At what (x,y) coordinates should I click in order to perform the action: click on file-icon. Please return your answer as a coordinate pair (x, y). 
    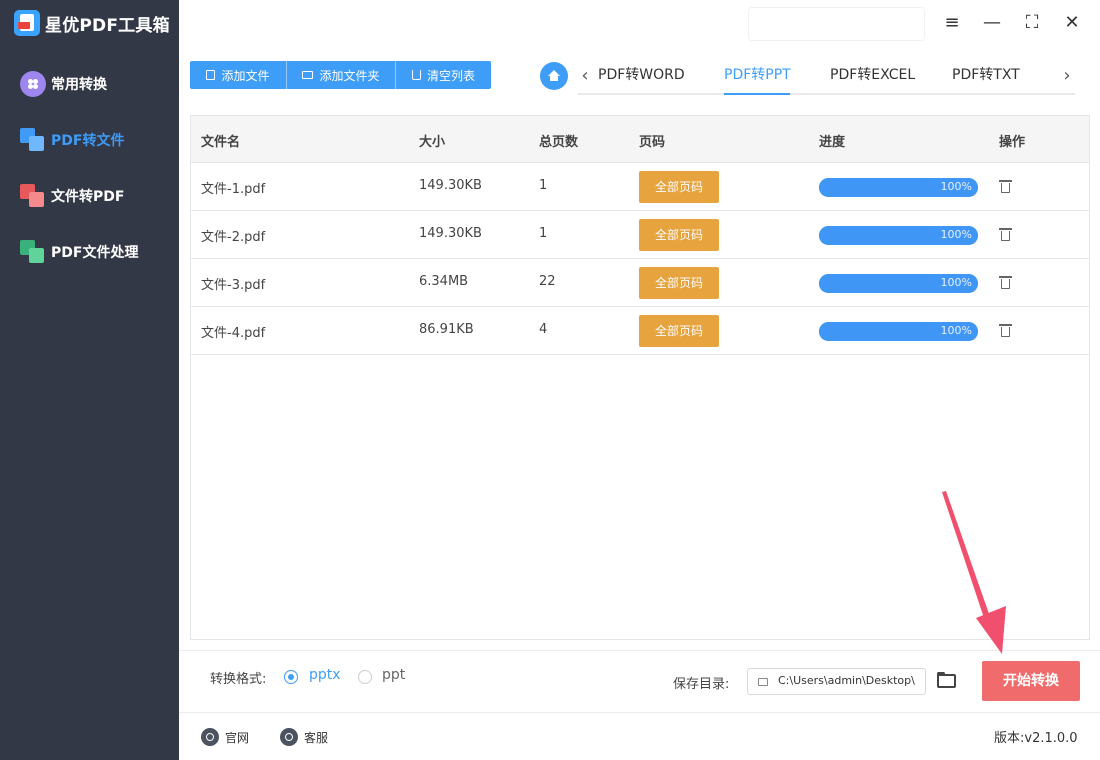
    Looking at the image, I should click on (211, 75).